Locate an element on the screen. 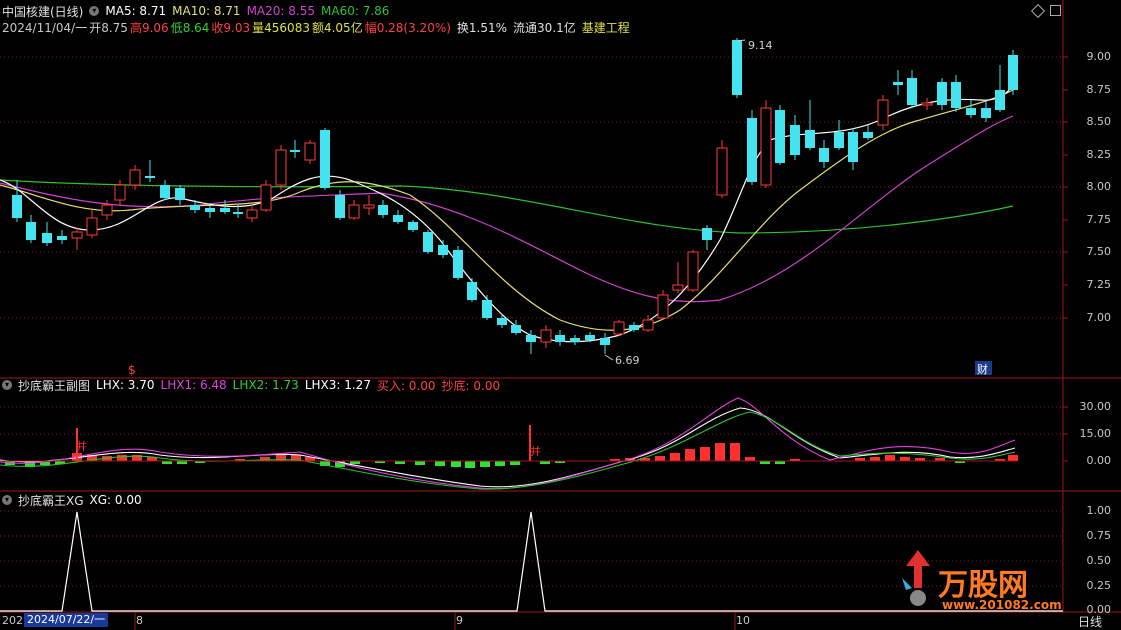  buy-label: 买入: 0.00 is located at coordinates (406, 385).